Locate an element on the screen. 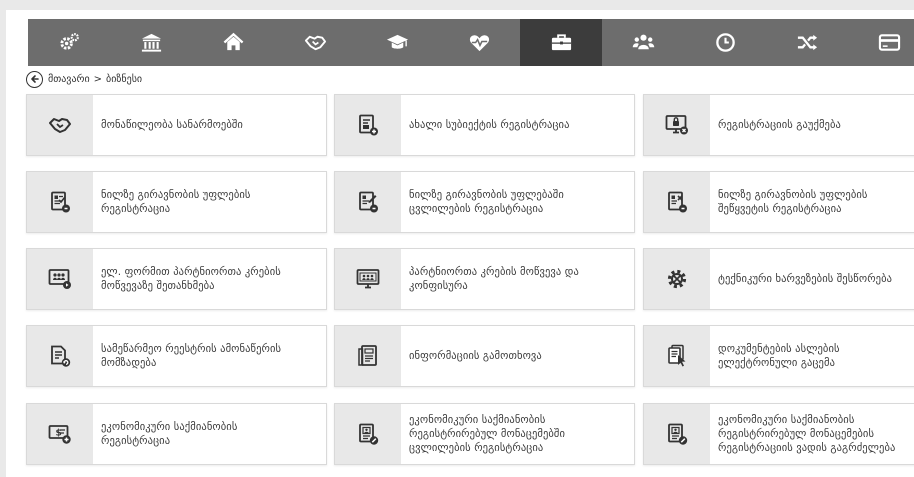 The image size is (914, 477). service-card-label: მონაწილეობა სანარმოებში is located at coordinates (172, 125).